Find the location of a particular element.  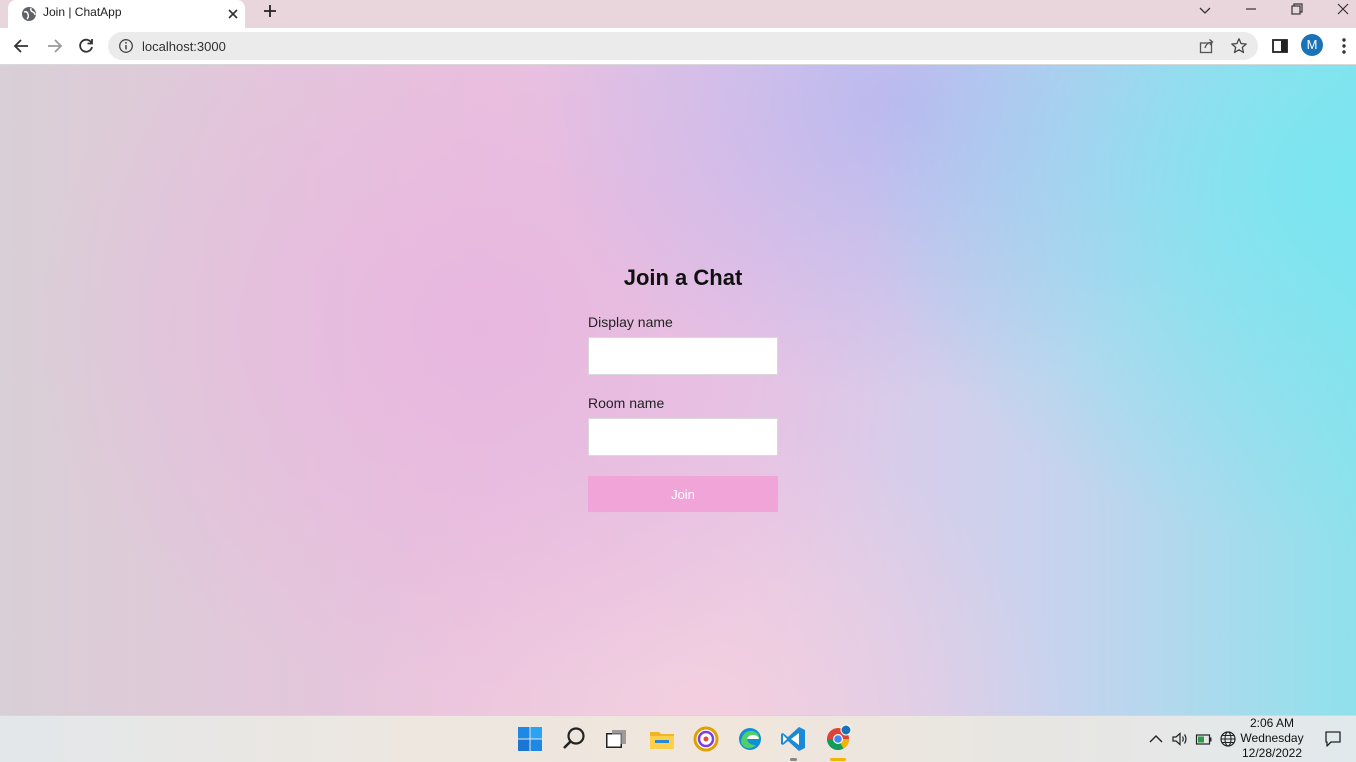

edge-icon is located at coordinates (750, 739).